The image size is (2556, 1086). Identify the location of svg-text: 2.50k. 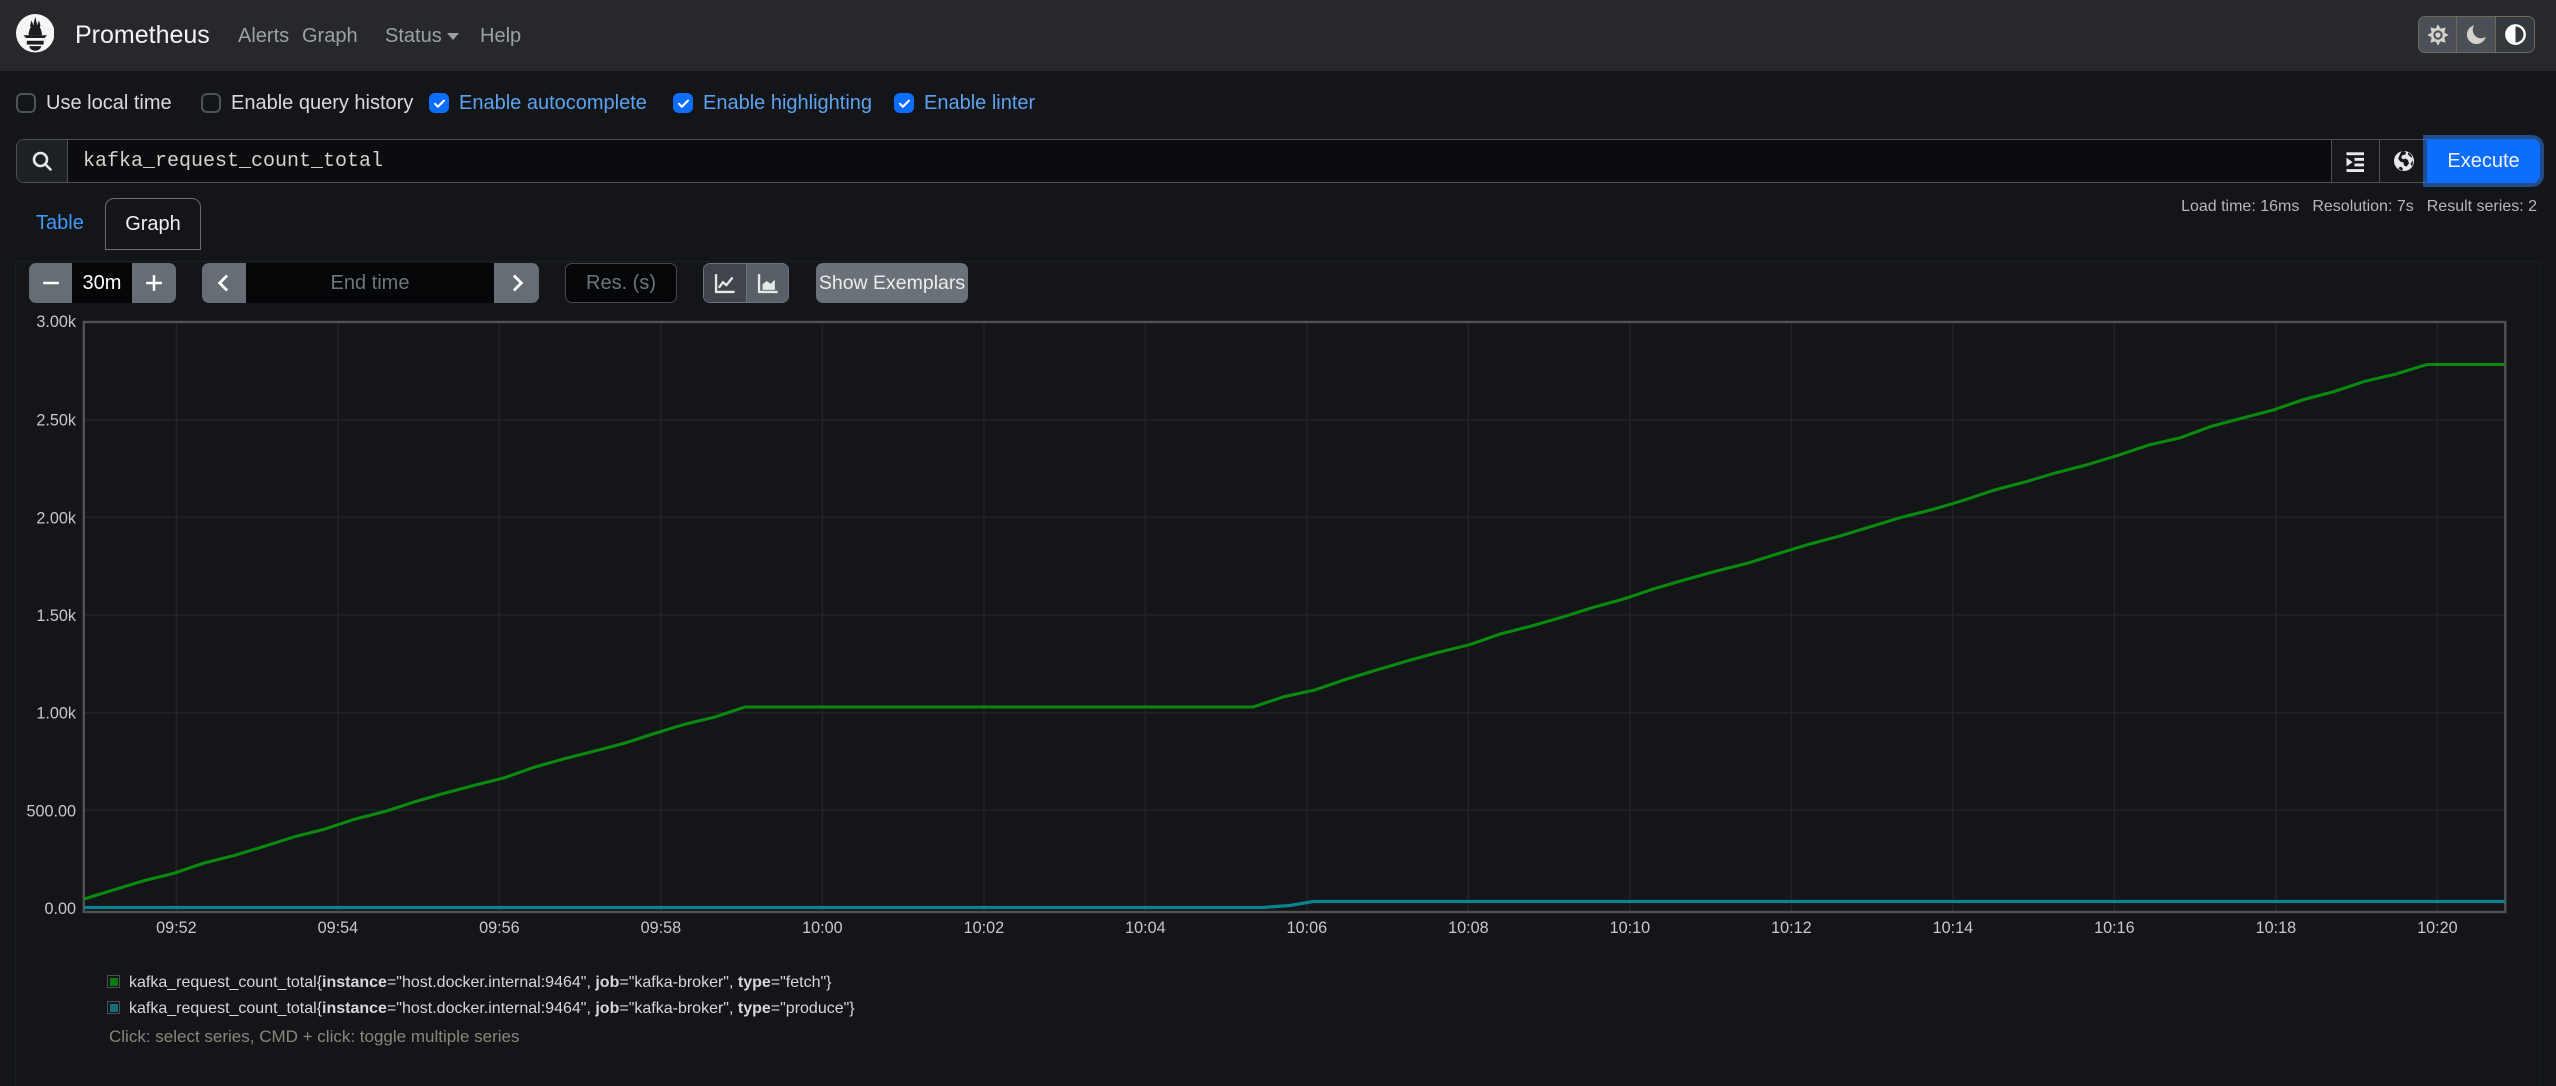
(56, 421).